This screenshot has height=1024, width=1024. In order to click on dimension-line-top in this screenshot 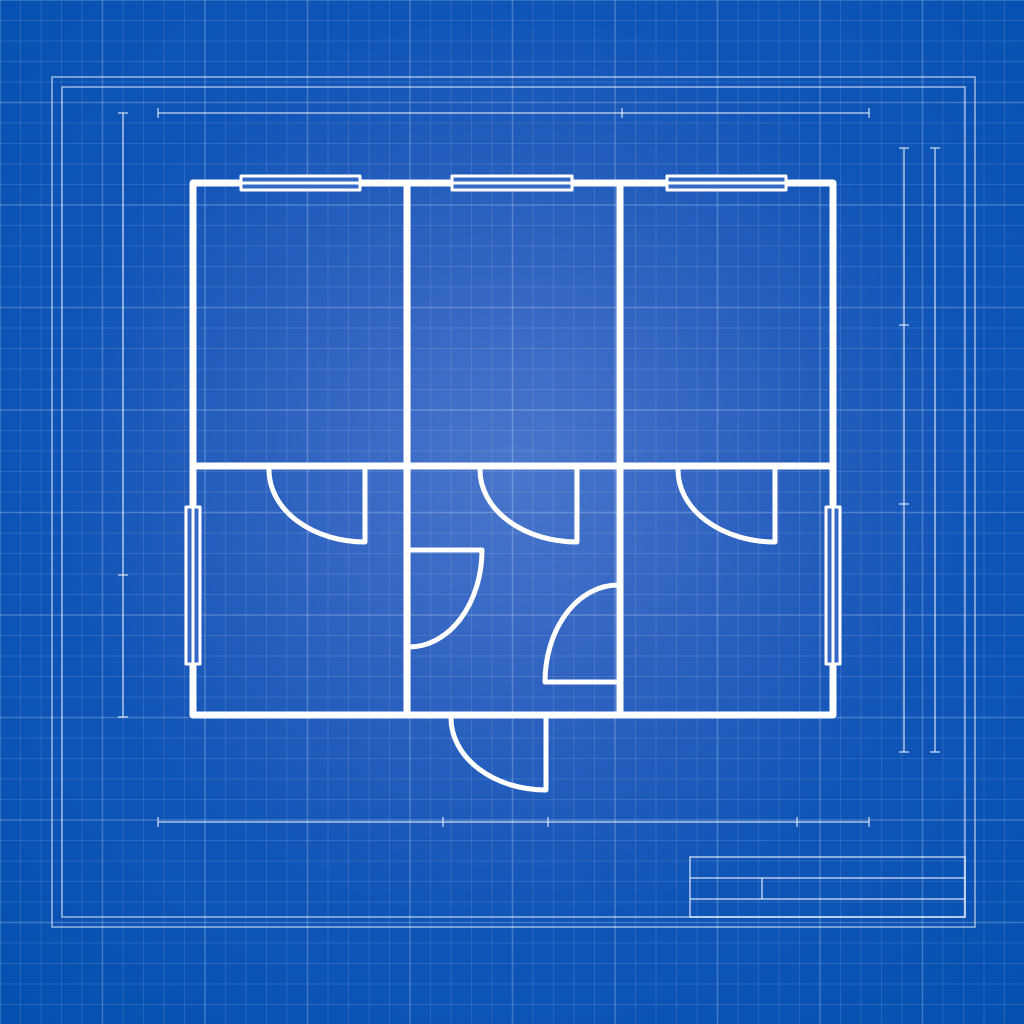, I will do `click(513, 113)`.